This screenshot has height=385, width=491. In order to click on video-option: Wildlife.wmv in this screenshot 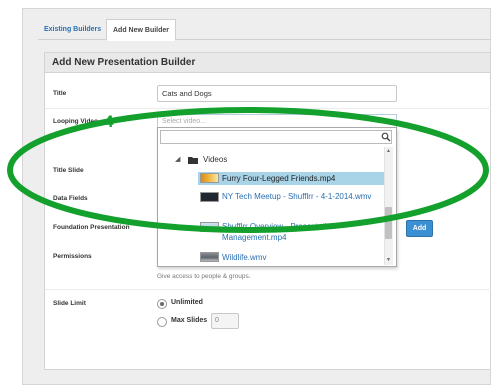, I will do `click(291, 258)`.